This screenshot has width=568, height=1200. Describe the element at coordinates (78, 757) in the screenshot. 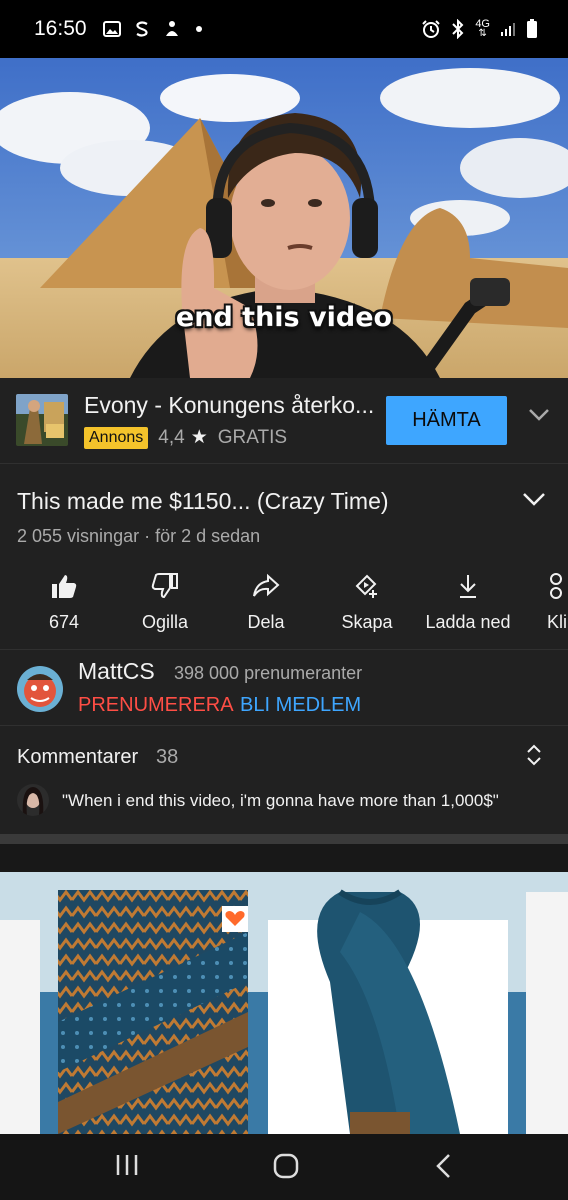

I see `comments-title: Kommentarer` at that location.